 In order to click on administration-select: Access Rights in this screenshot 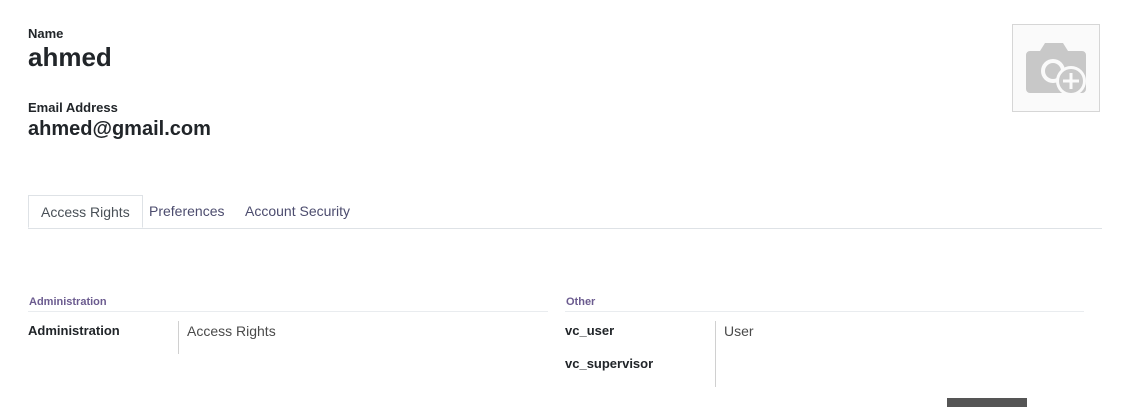, I will do `click(231, 331)`.